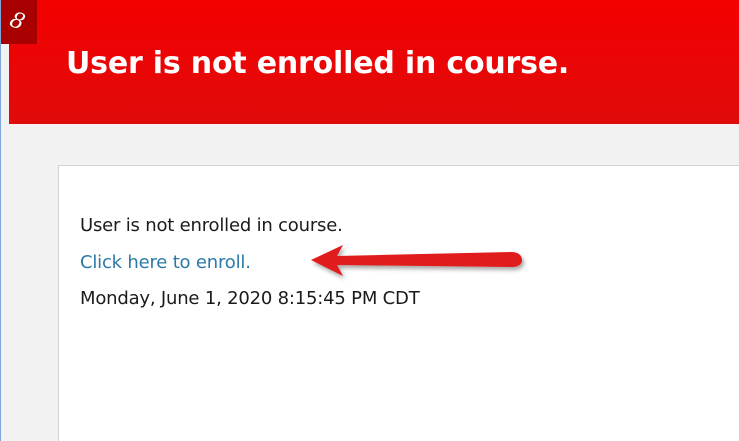  I want to click on not-enrolled-message: User is not enrolled in course., so click(211, 225).